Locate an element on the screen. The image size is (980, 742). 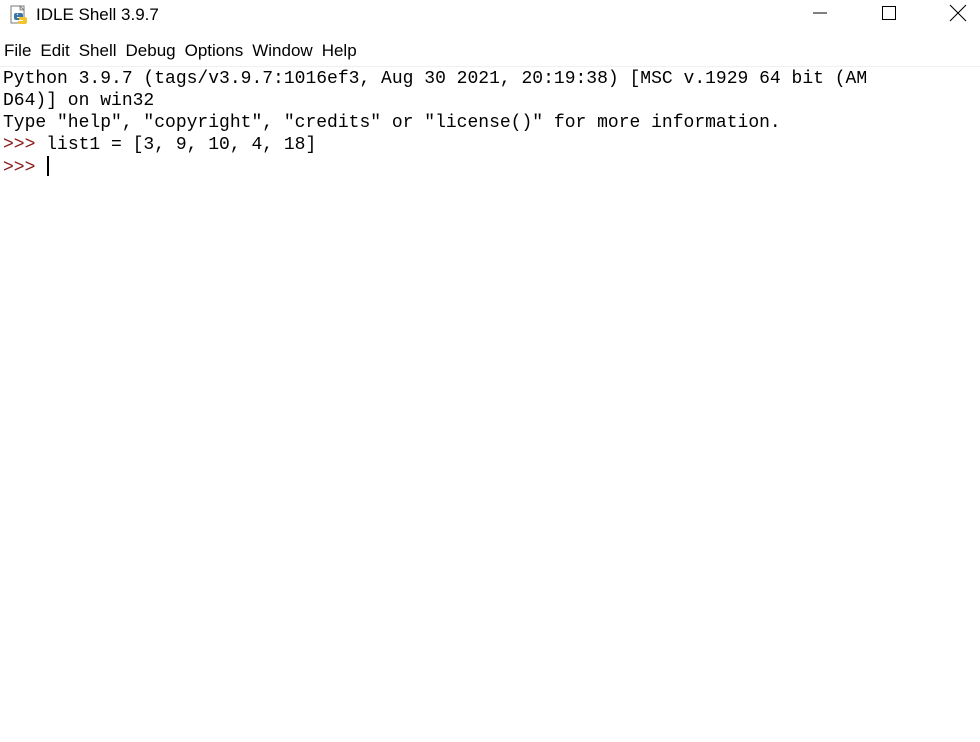
command-line-1: >>> list1 = [3, 9, 10, 4, 18] is located at coordinates (484, 145).